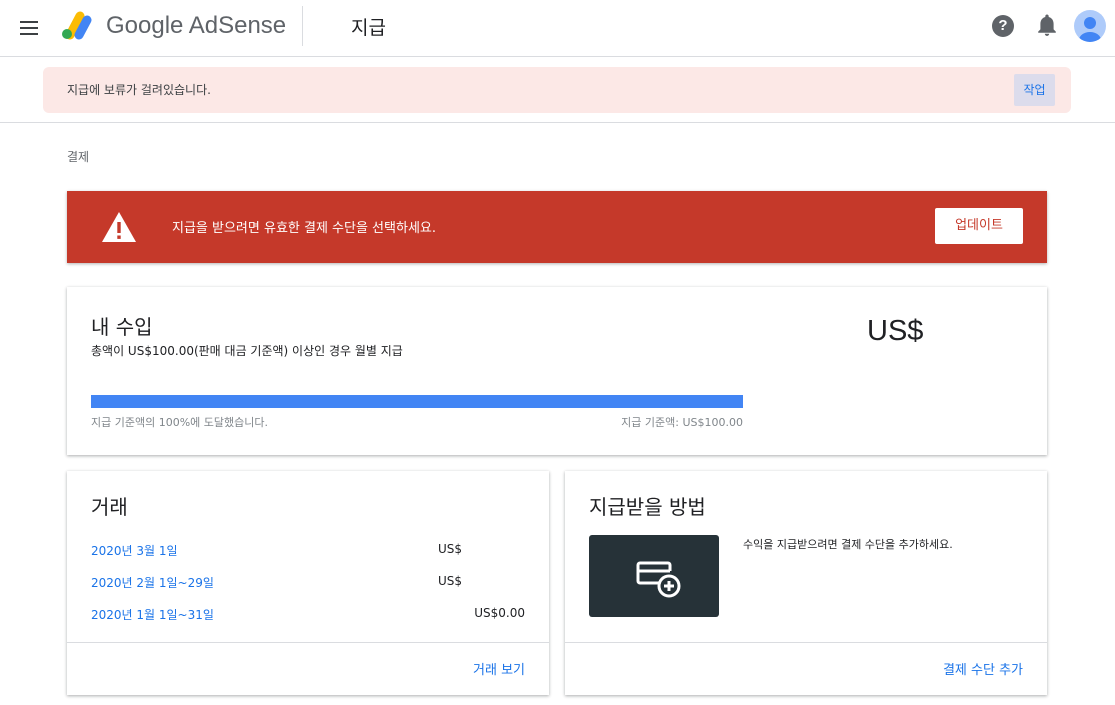 The image size is (1115, 705). I want to click on add-payment-method-link: 결제 수단 추가, so click(983, 668).